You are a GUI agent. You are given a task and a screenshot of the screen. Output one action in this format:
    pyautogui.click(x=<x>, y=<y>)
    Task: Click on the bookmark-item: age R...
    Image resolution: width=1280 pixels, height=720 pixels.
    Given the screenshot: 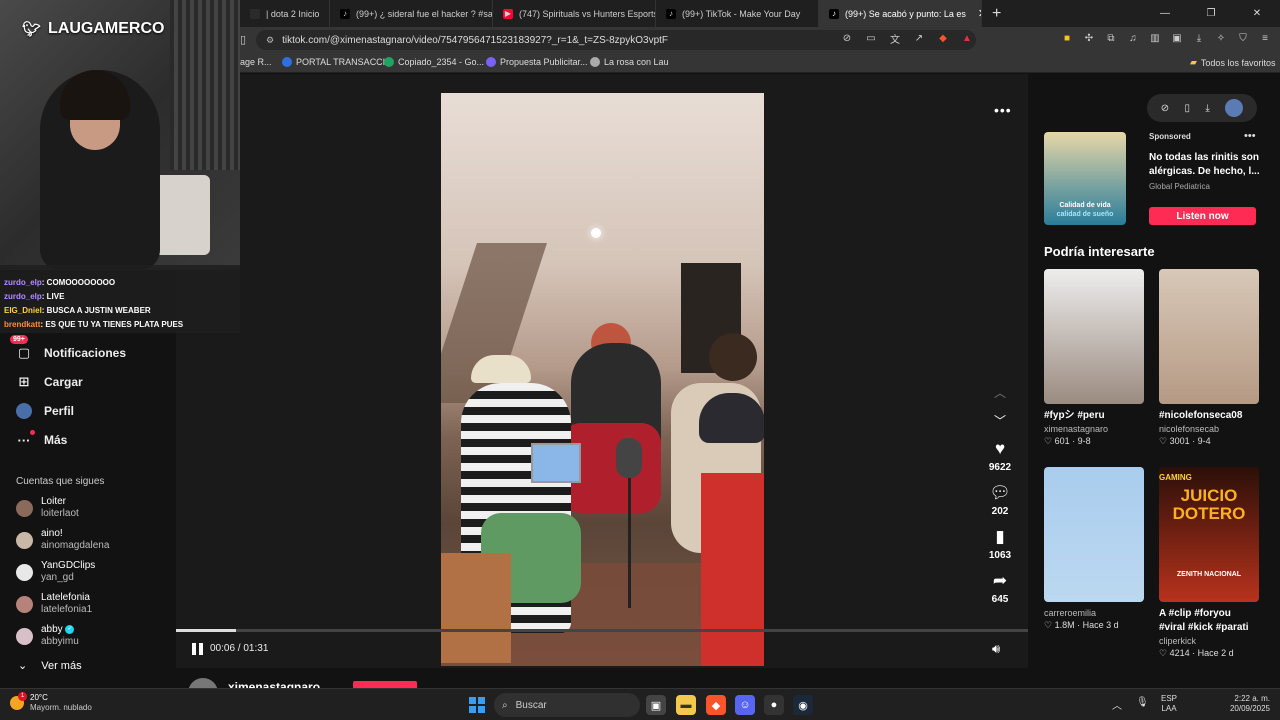 What is the action you would take?
    pyautogui.click(x=256, y=62)
    